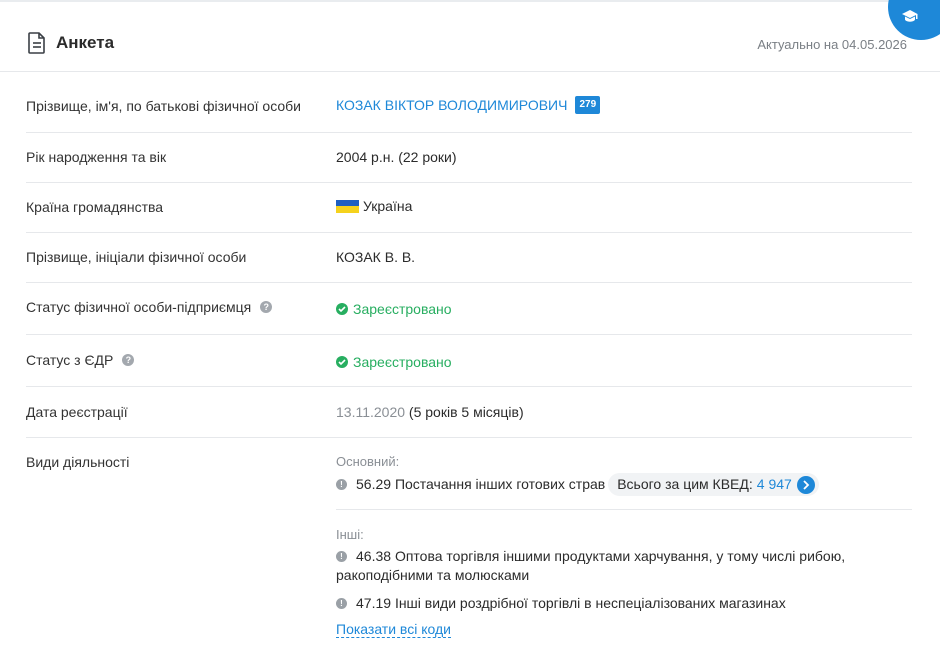  I want to click on reg-date-value: 13.11.2020 (5 років 5 місяців), so click(430, 412).